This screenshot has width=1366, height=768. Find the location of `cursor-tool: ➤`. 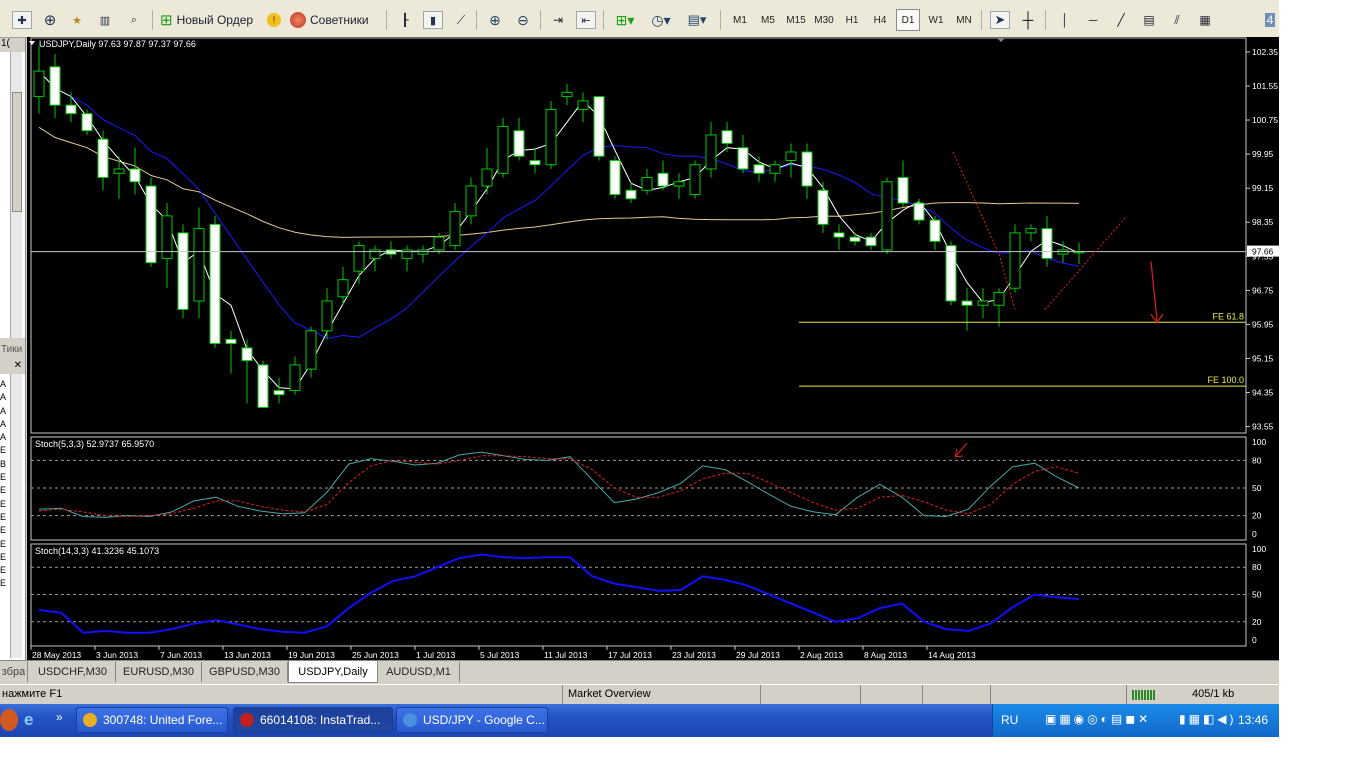

cursor-tool: ➤ is located at coordinates (1000, 20).